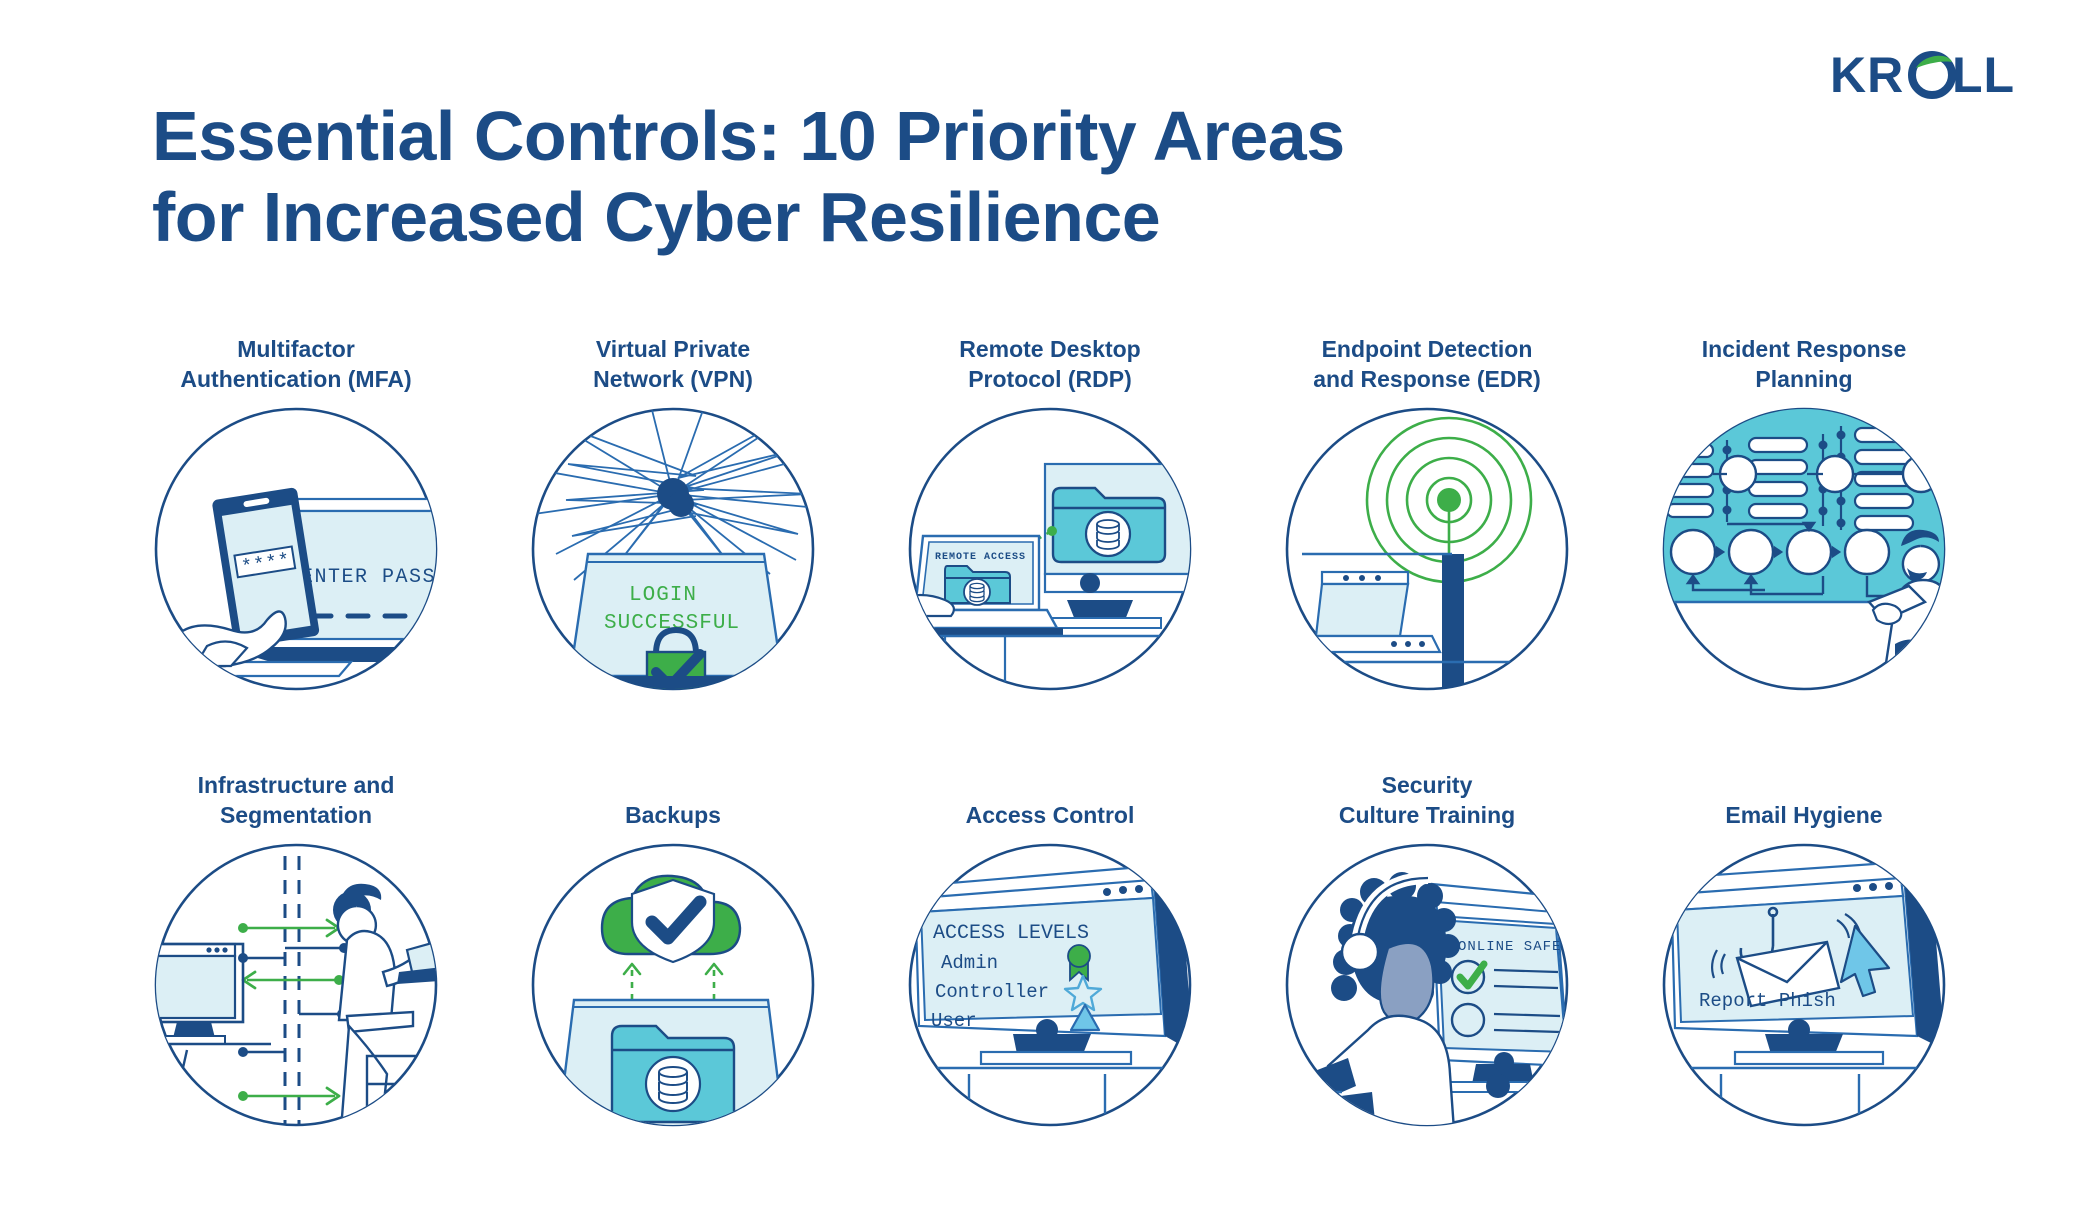 Image resolution: width=2100 pixels, height=1227 pixels. Describe the element at coordinates (296, 985) in the screenshot. I see `illustration-infrastructure` at that location.